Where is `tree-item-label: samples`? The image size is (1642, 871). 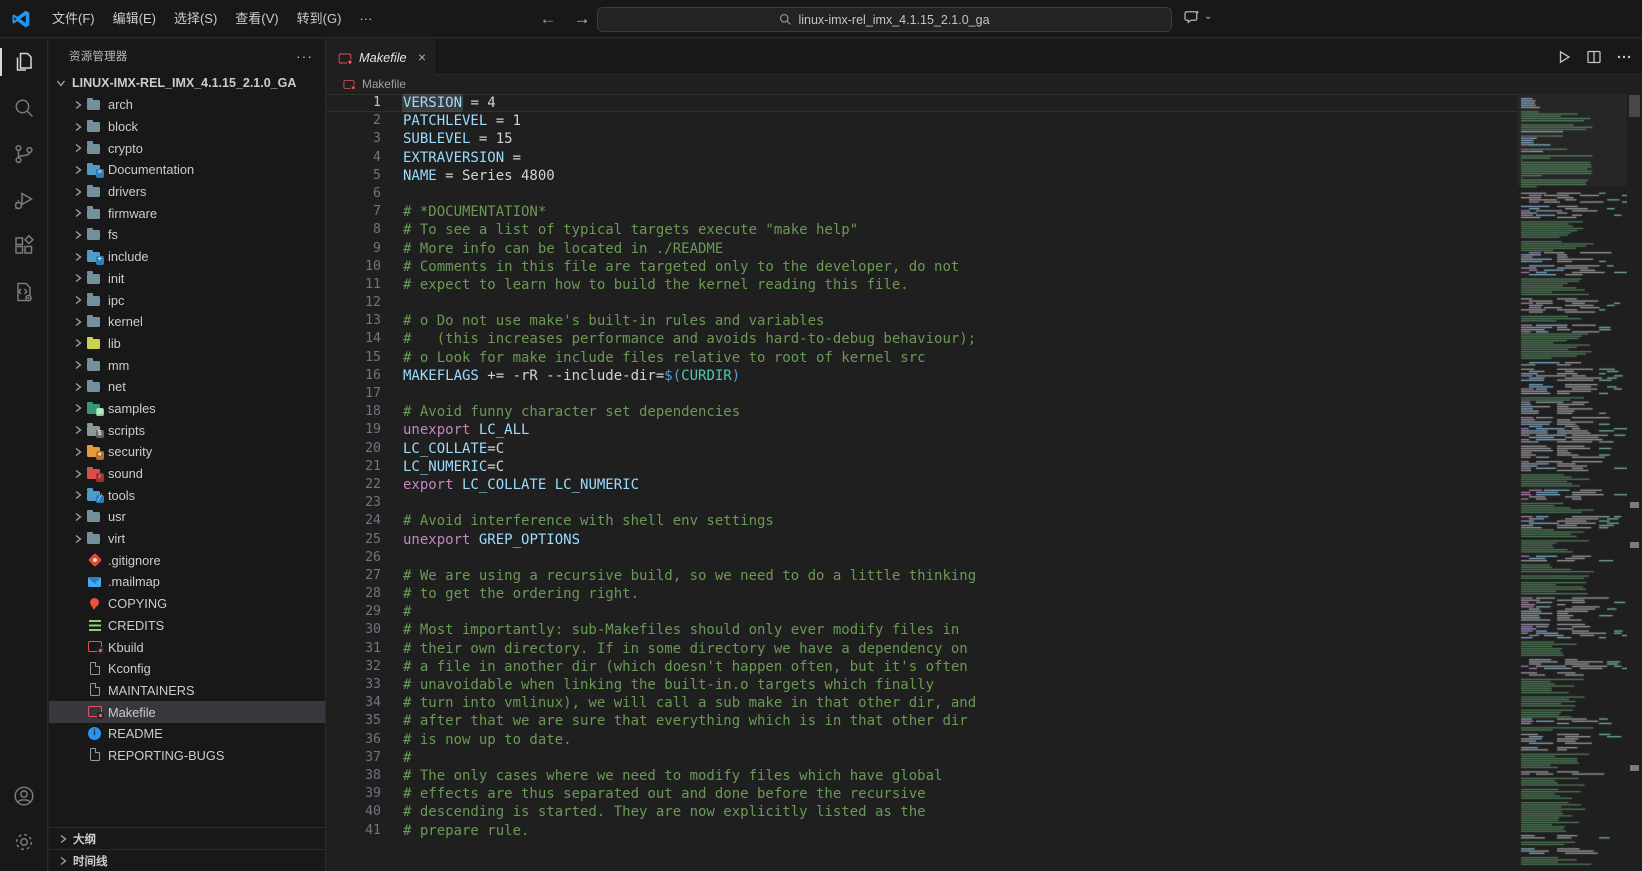 tree-item-label: samples is located at coordinates (132, 408).